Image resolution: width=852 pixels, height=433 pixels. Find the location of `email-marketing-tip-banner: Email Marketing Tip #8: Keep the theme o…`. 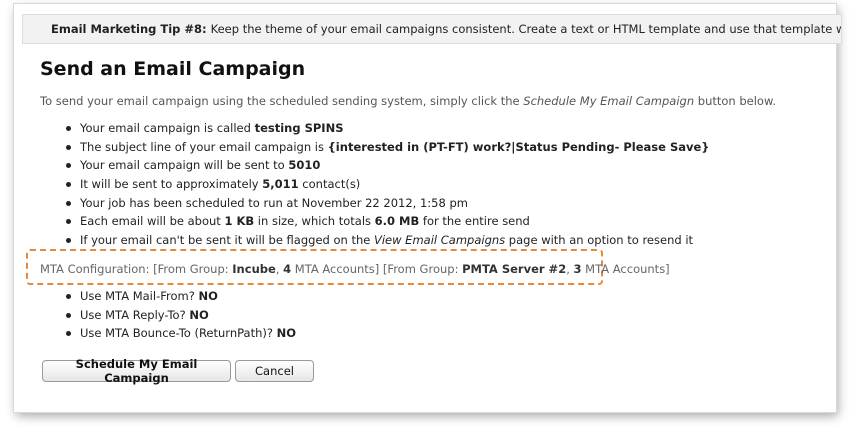

email-marketing-tip-banner: Email Marketing Tip #8: Keep the theme o… is located at coordinates (432, 29).